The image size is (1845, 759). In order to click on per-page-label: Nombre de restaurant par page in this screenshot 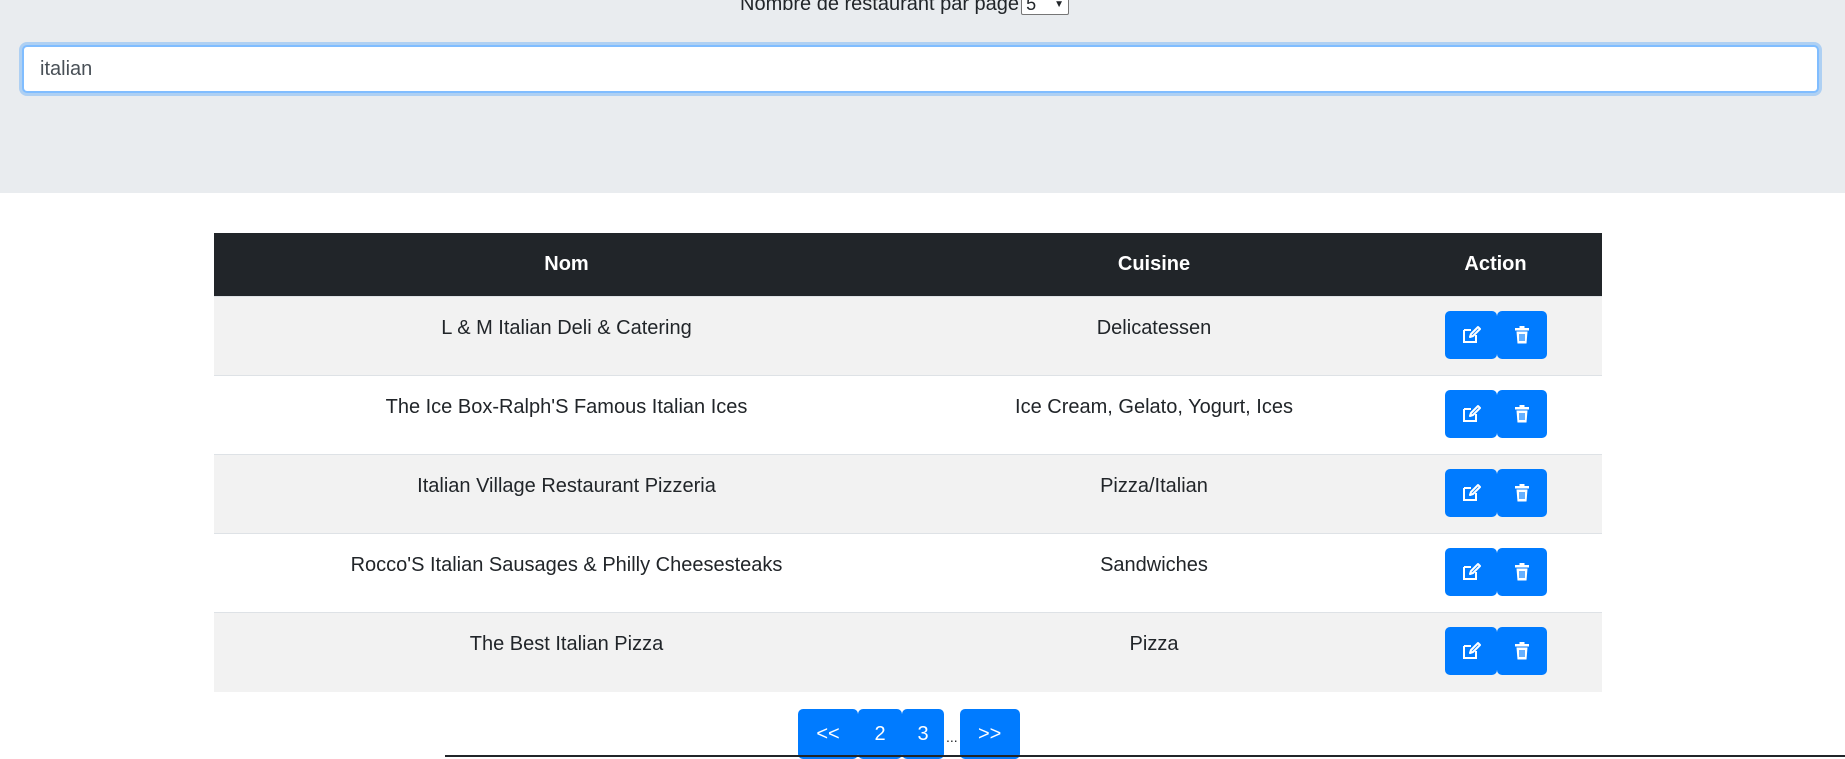, I will do `click(880, 7)`.